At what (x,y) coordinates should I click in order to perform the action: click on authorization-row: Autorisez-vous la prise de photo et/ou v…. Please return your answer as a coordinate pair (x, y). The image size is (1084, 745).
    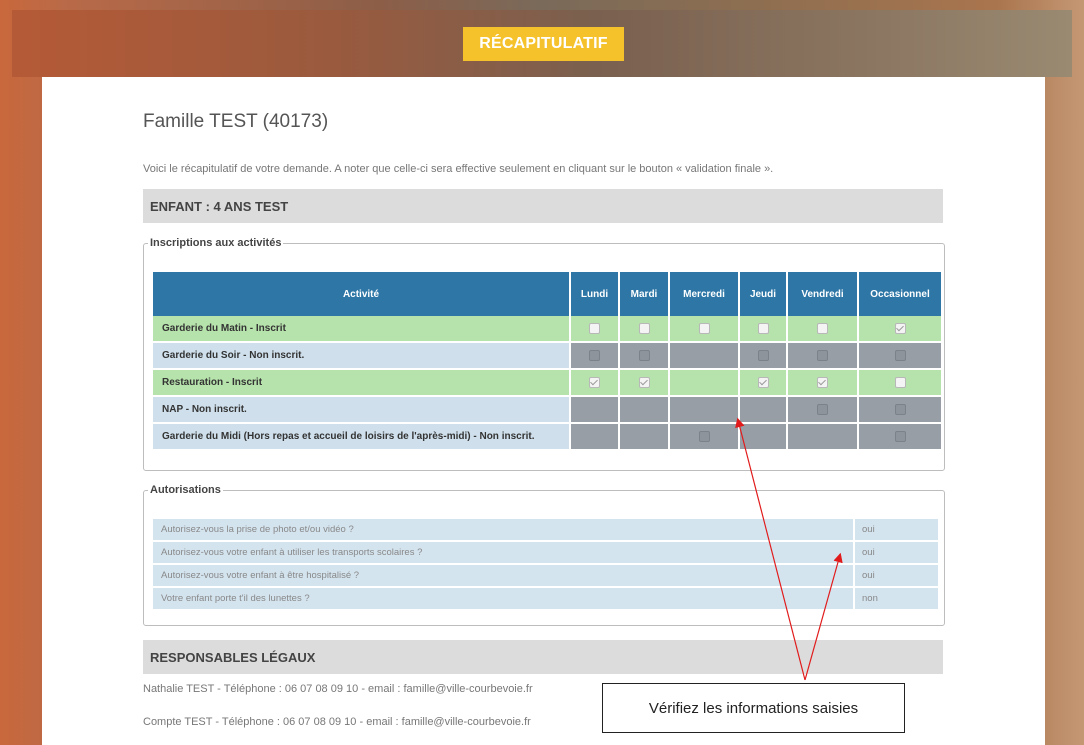
    Looking at the image, I should click on (545, 530).